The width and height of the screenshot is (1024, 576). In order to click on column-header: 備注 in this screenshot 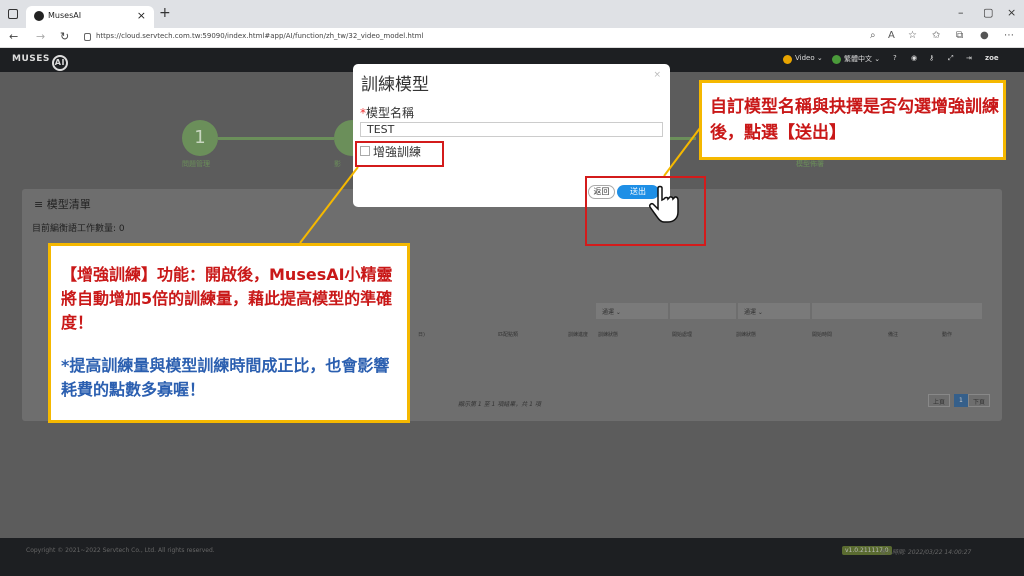, I will do `click(893, 334)`.